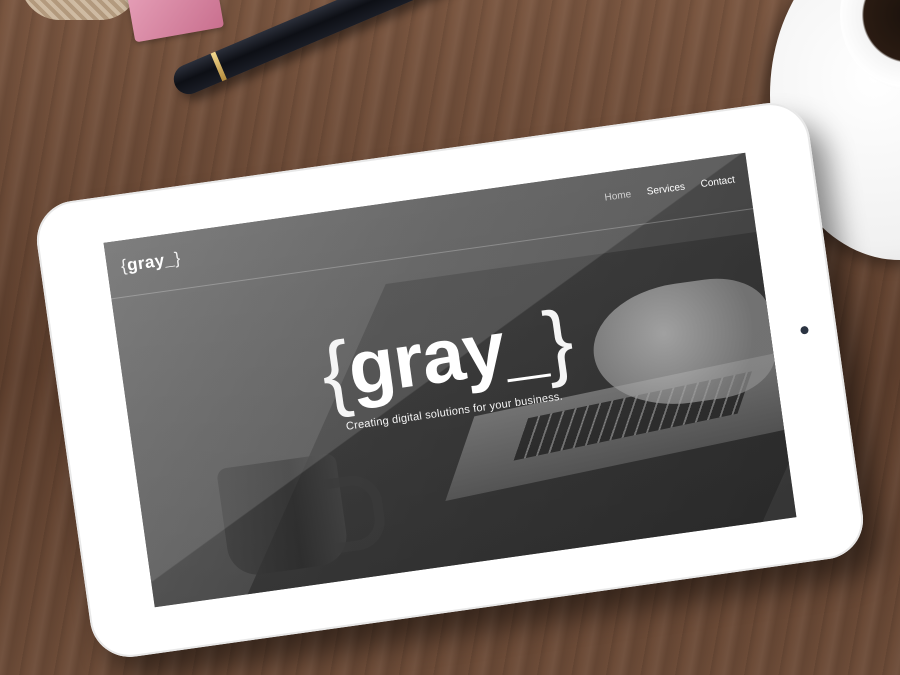 The height and width of the screenshot is (675, 900). I want to click on nav-menu: Home Services Contact, so click(670, 188).